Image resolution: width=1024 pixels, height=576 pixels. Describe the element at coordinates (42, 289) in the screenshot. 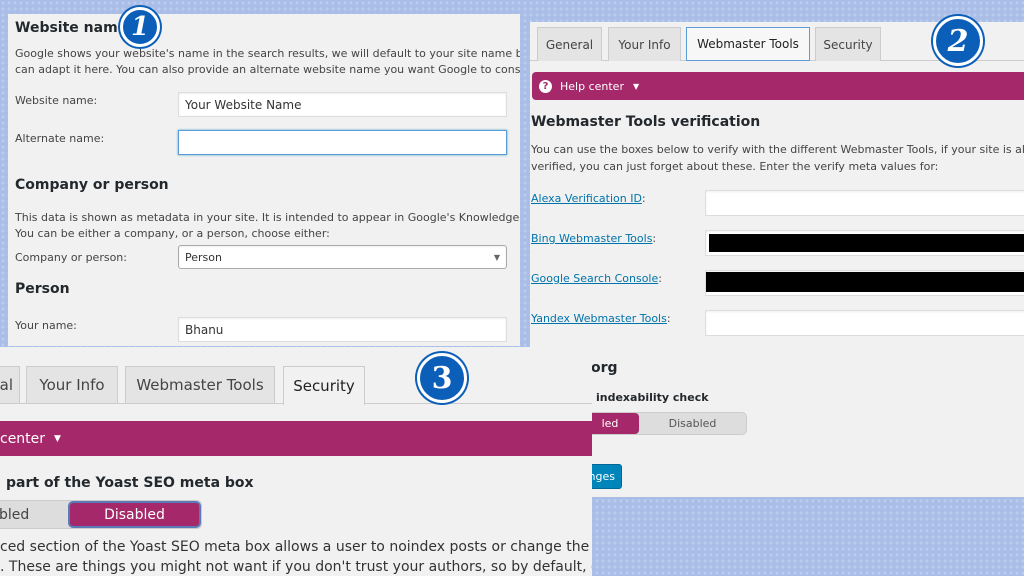

I see `person-heading: Person` at that location.